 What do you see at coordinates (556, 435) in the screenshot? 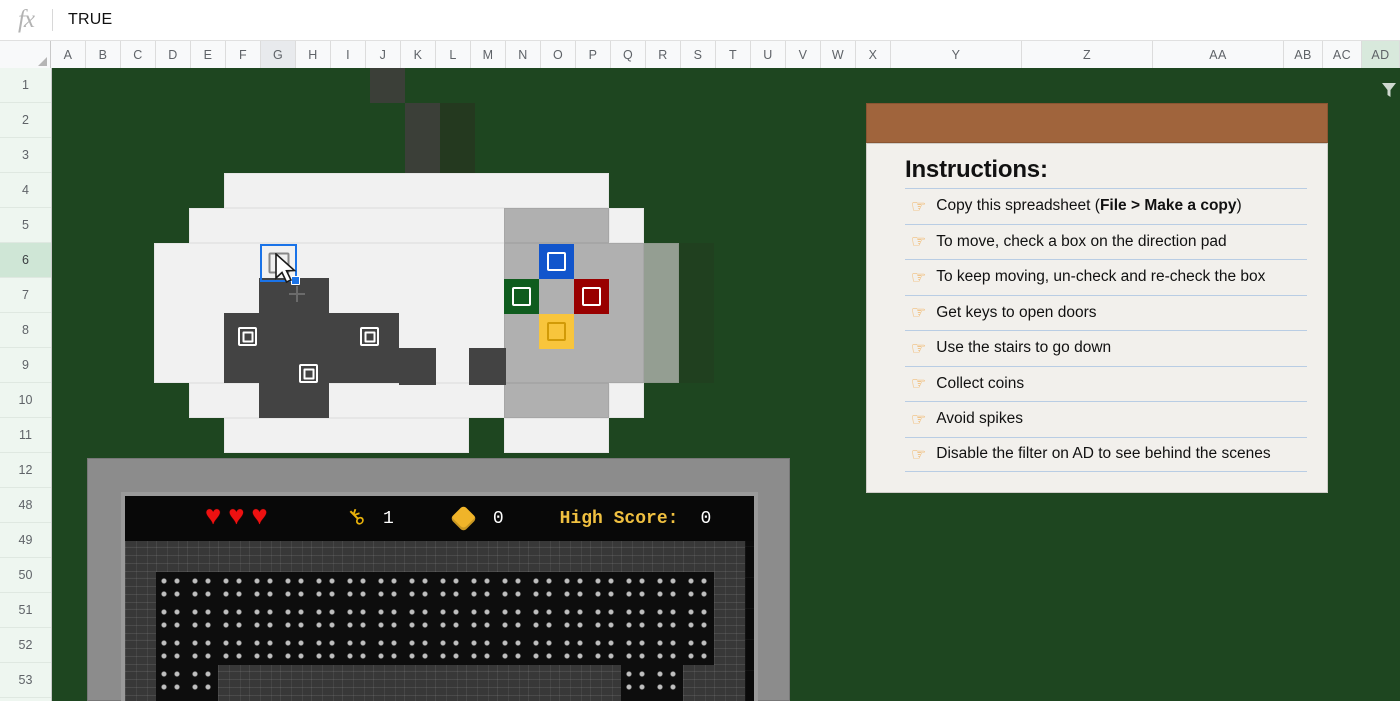
I see `map-floor` at bounding box center [556, 435].